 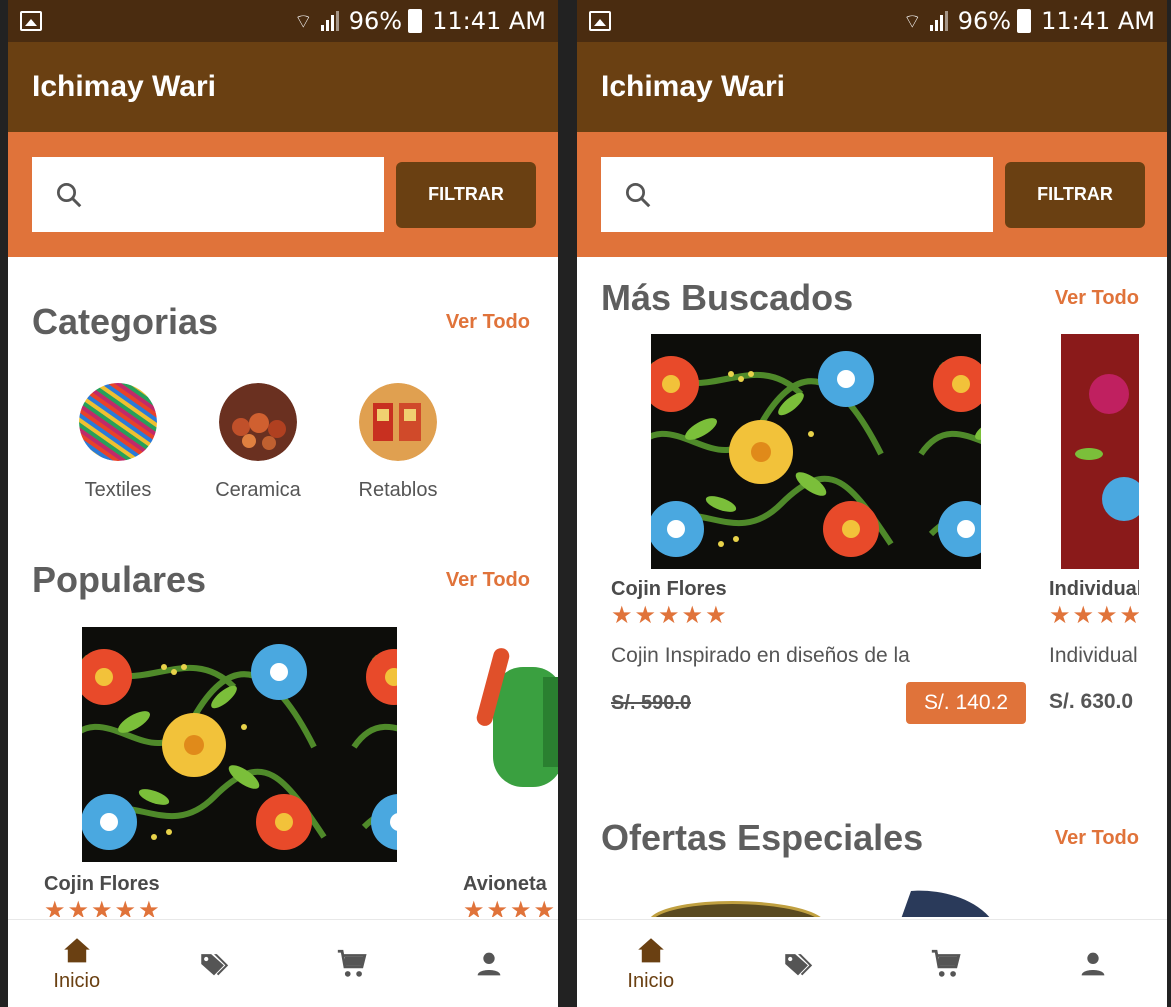 What do you see at coordinates (398, 422) in the screenshot?
I see `retablos-image` at bounding box center [398, 422].